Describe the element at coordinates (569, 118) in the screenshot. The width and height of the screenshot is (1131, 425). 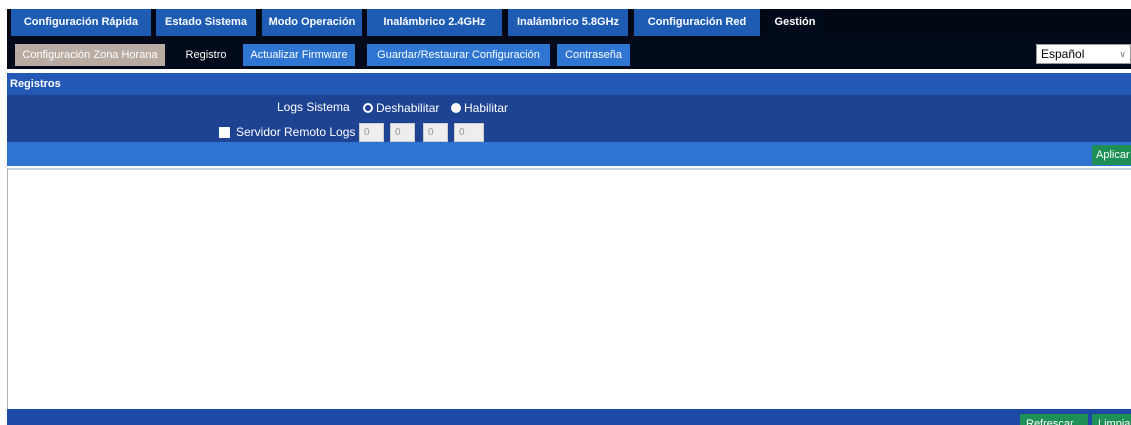
I see `log-settings-panel` at that location.